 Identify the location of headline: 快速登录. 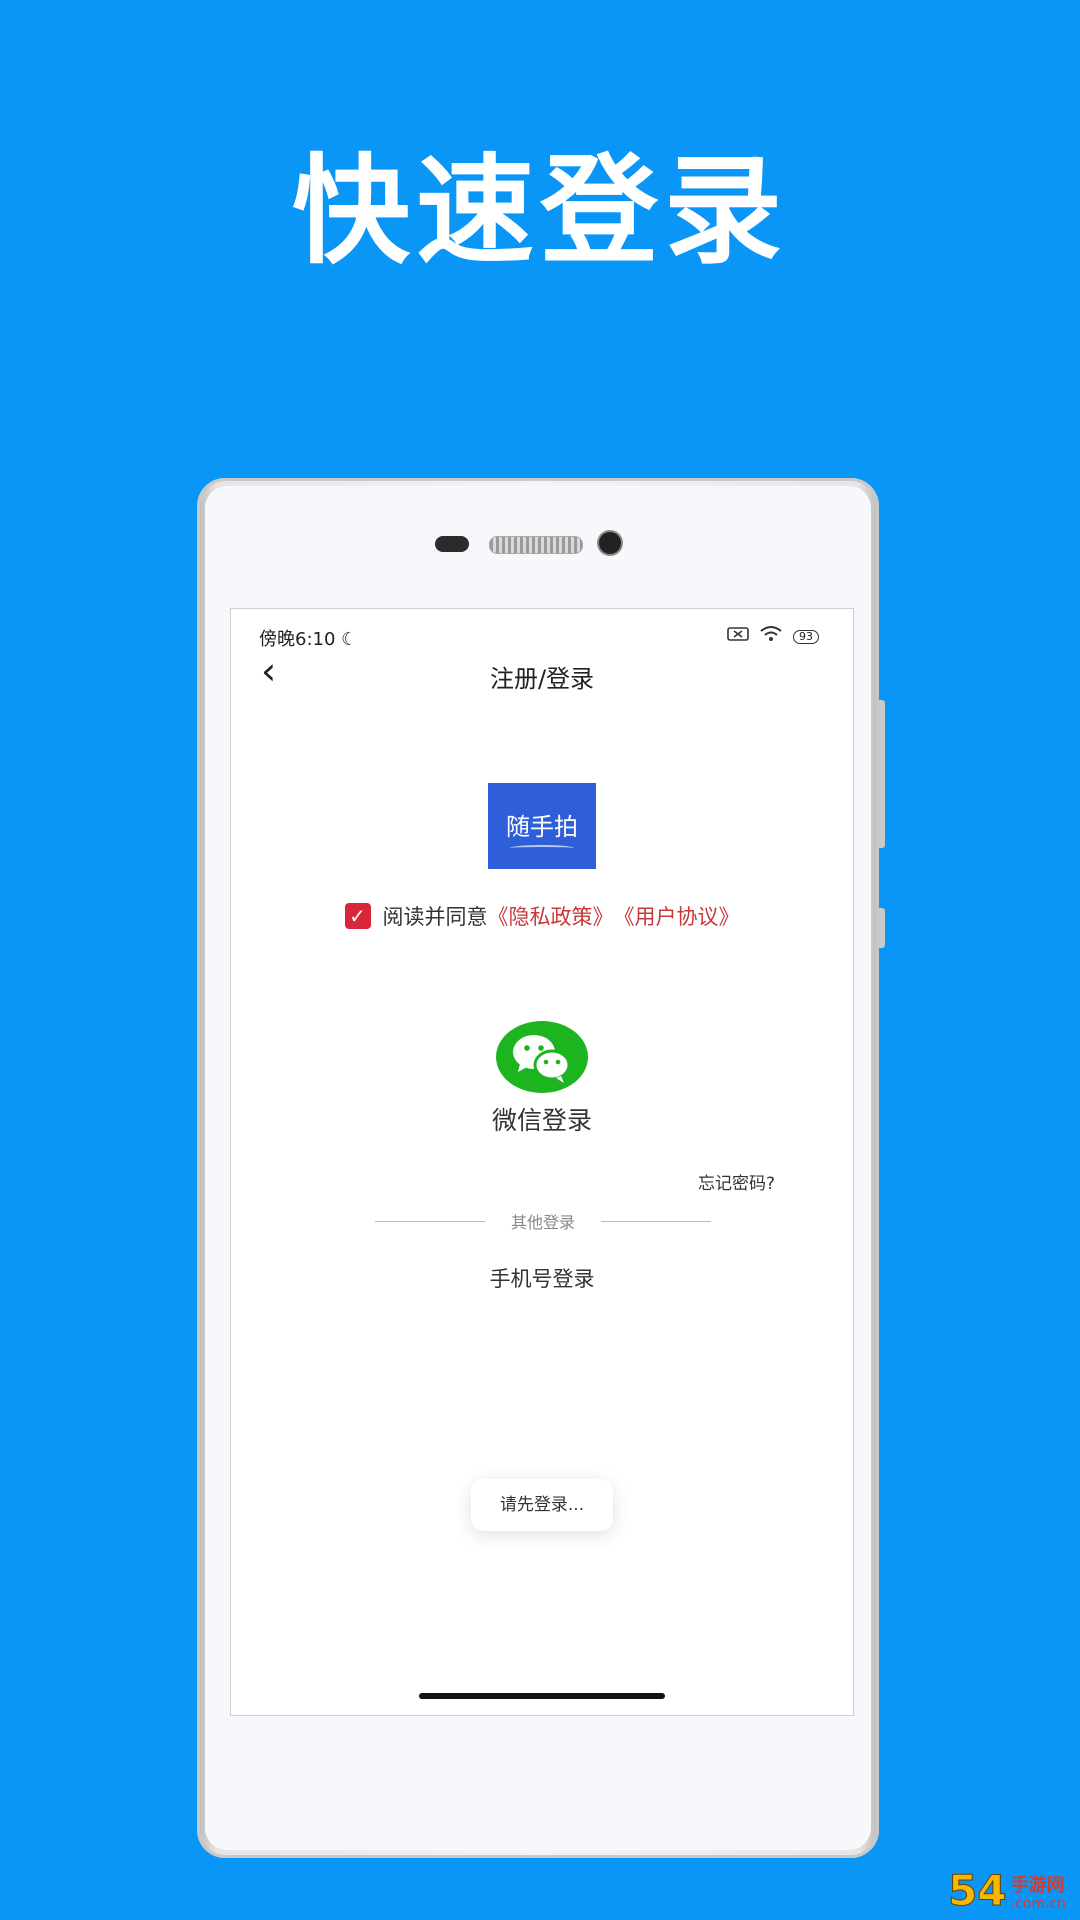
(539, 211).